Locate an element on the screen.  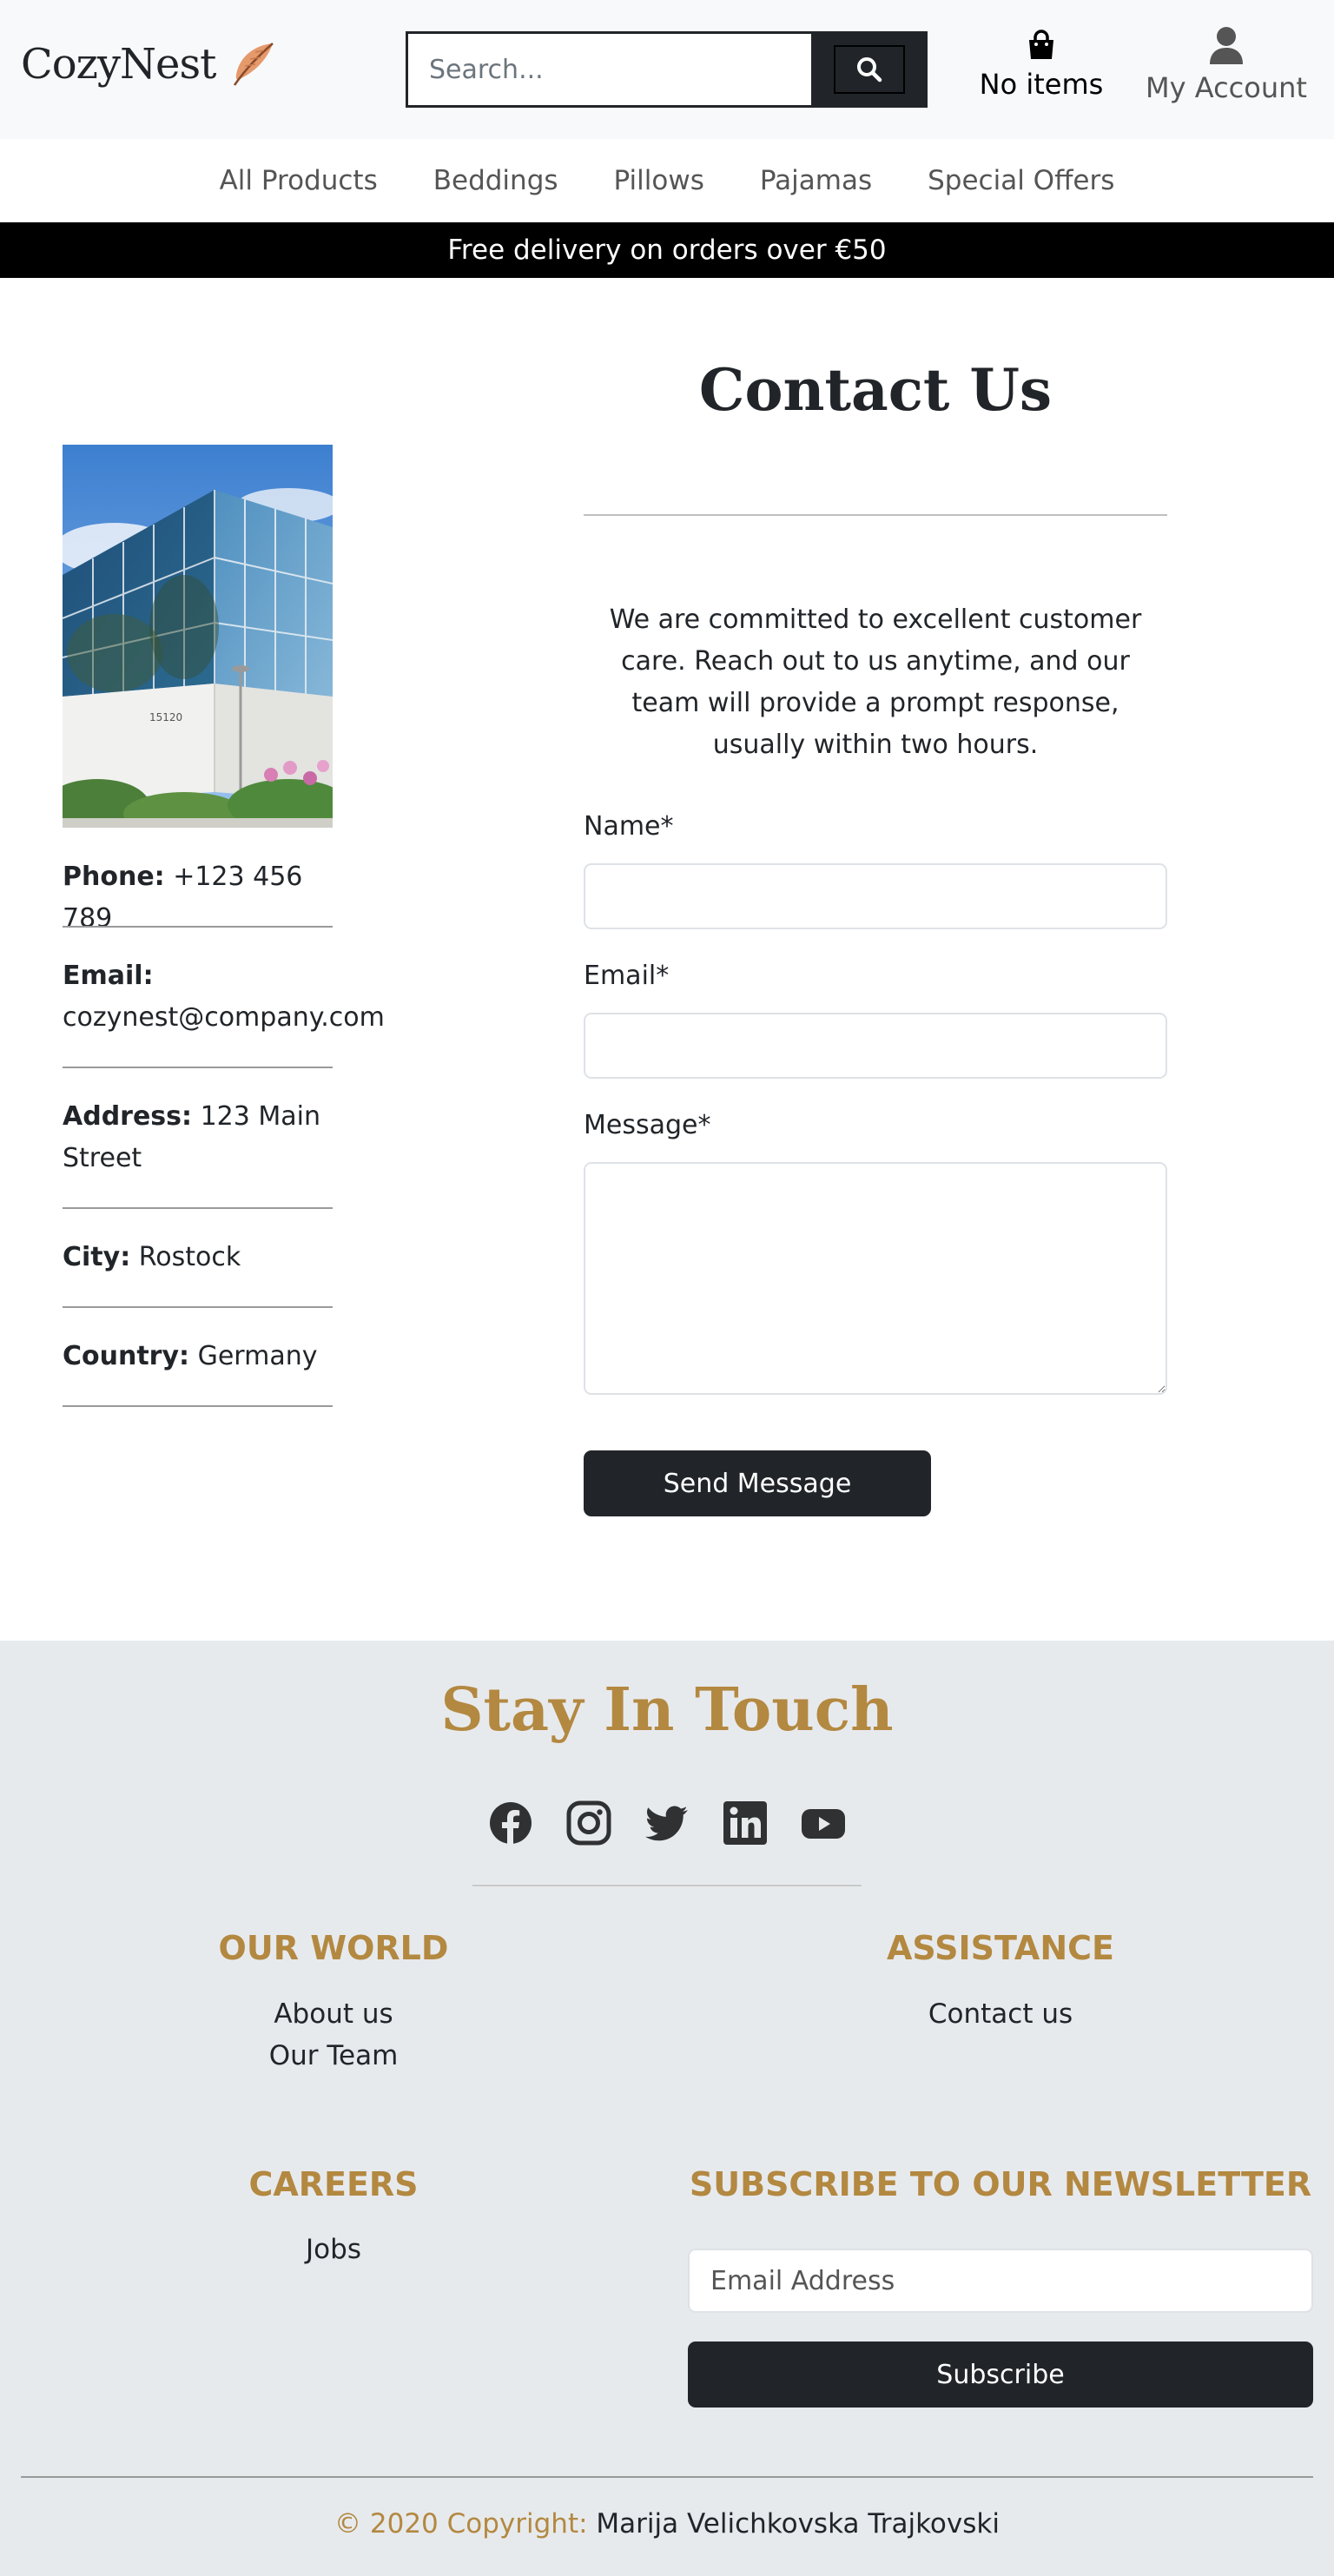
email-value: cozynest@company.com is located at coordinates (224, 1017).